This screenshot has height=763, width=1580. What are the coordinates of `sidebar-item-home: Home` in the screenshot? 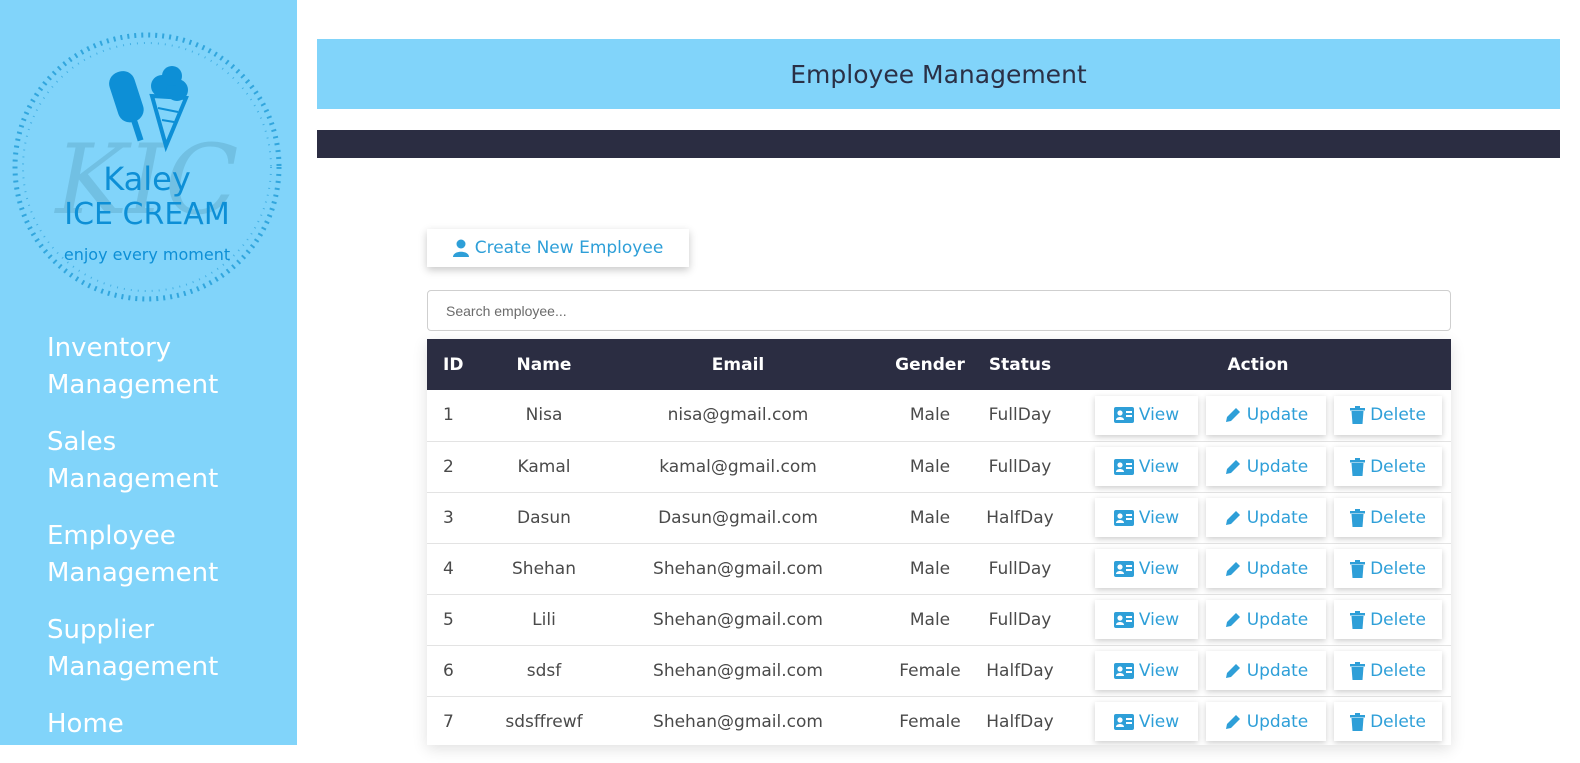 It's located at (147, 724).